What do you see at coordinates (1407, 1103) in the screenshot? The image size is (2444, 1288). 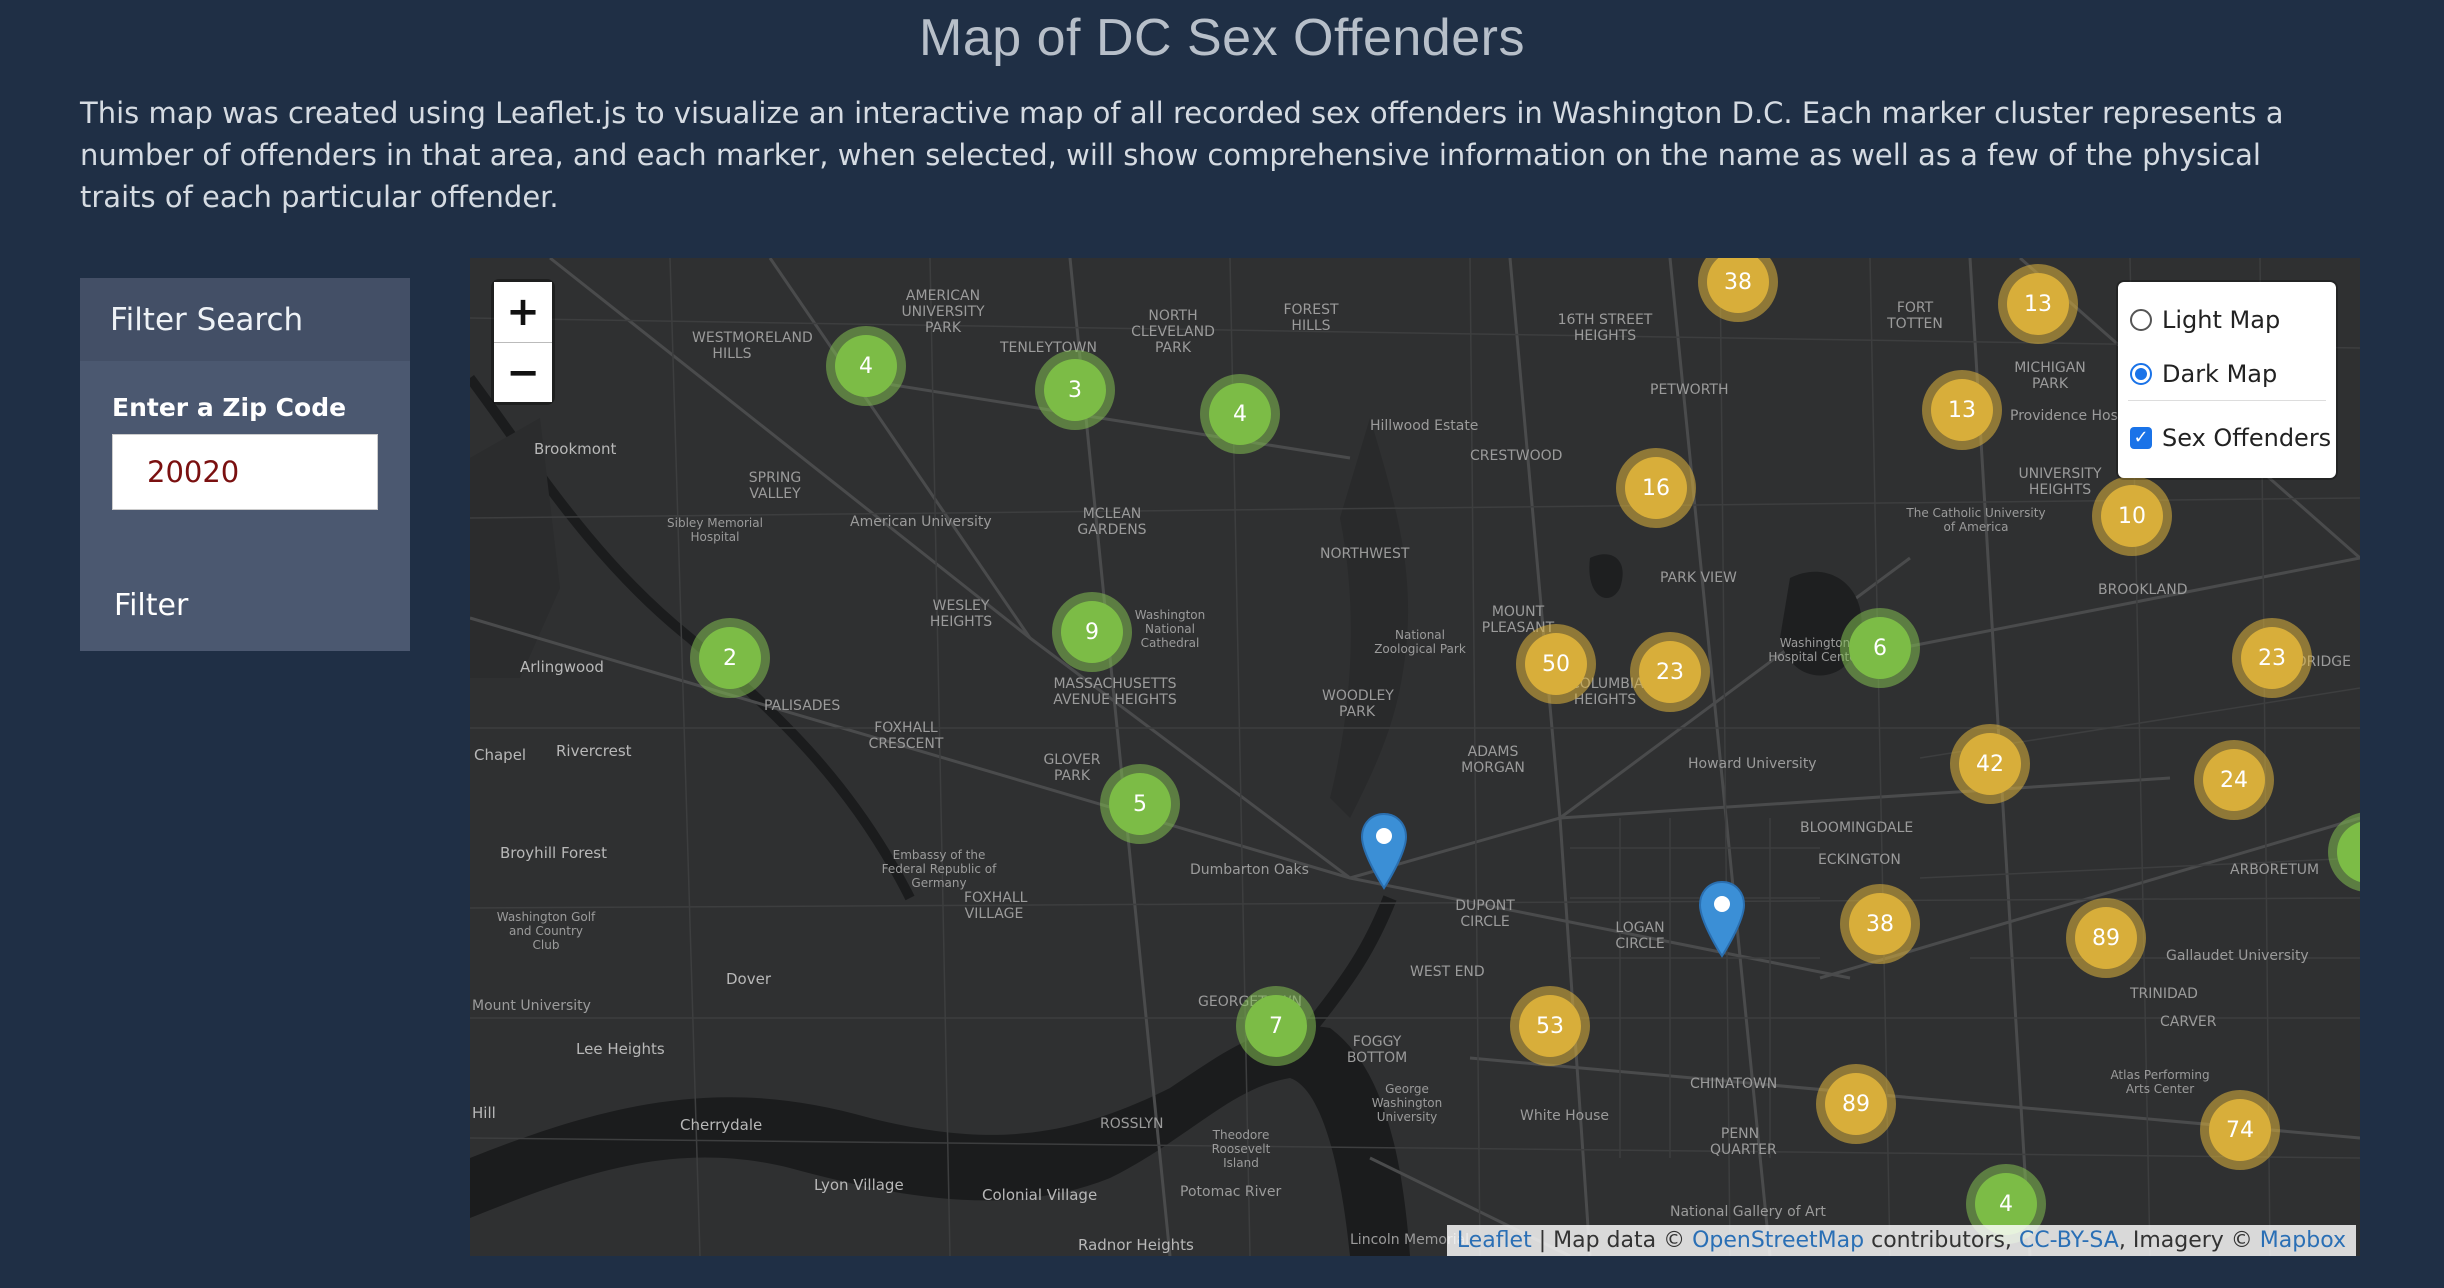 I see `place-label: George Washington University` at bounding box center [1407, 1103].